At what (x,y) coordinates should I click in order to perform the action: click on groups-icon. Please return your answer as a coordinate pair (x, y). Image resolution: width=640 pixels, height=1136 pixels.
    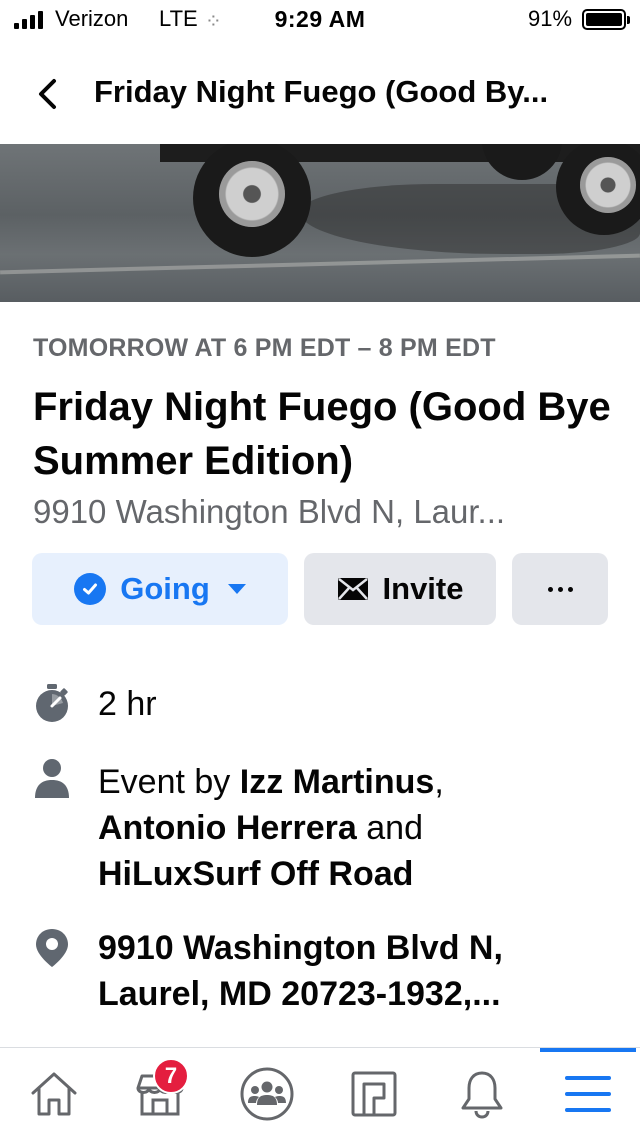
    Looking at the image, I should click on (267, 1094).